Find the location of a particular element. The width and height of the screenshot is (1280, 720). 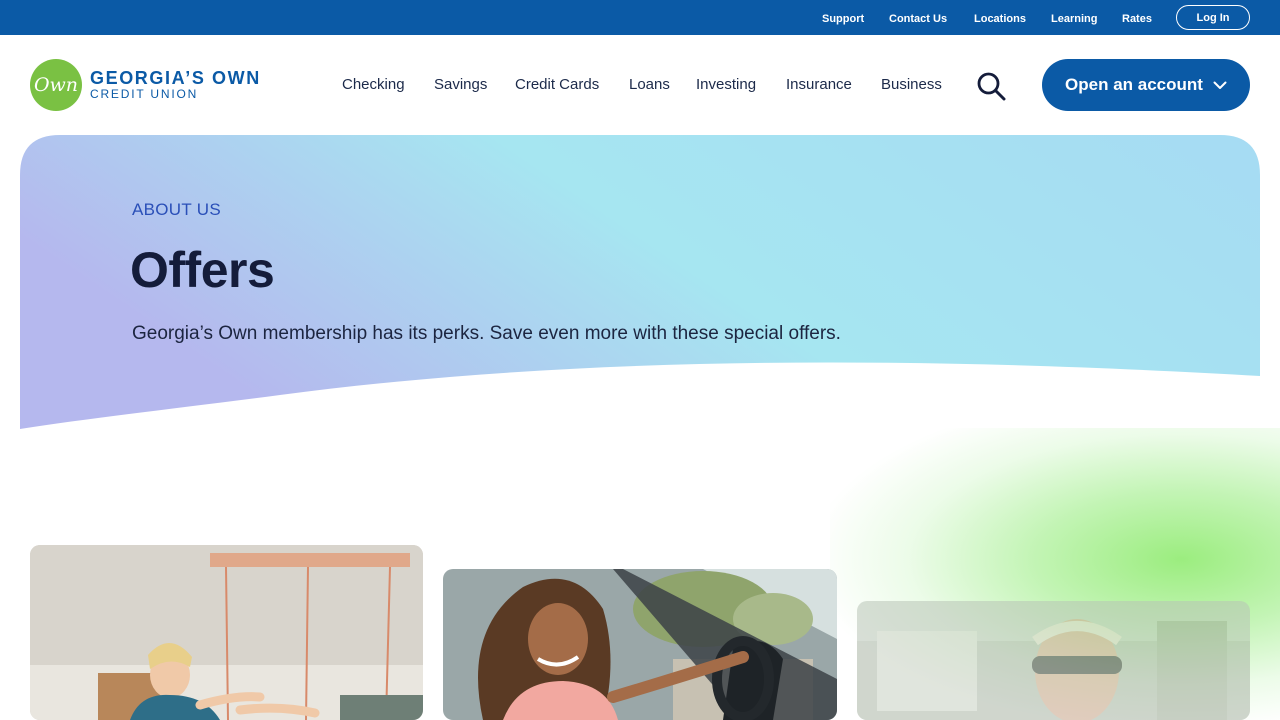

logo: Own GEORGIA’S OWN CREDIT UNION is located at coordinates (145, 85).